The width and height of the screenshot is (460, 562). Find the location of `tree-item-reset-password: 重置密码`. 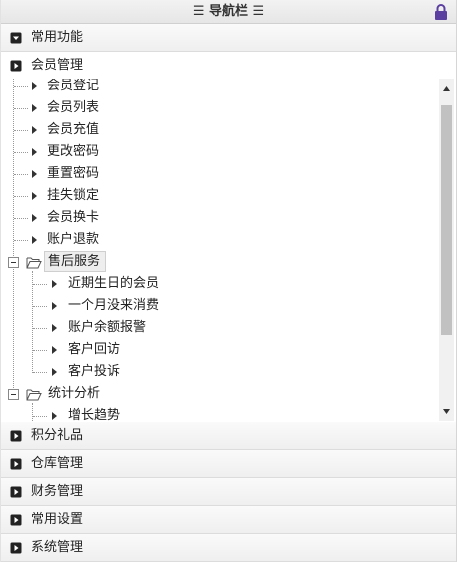

tree-item-reset-password: 重置密码 is located at coordinates (73, 174).